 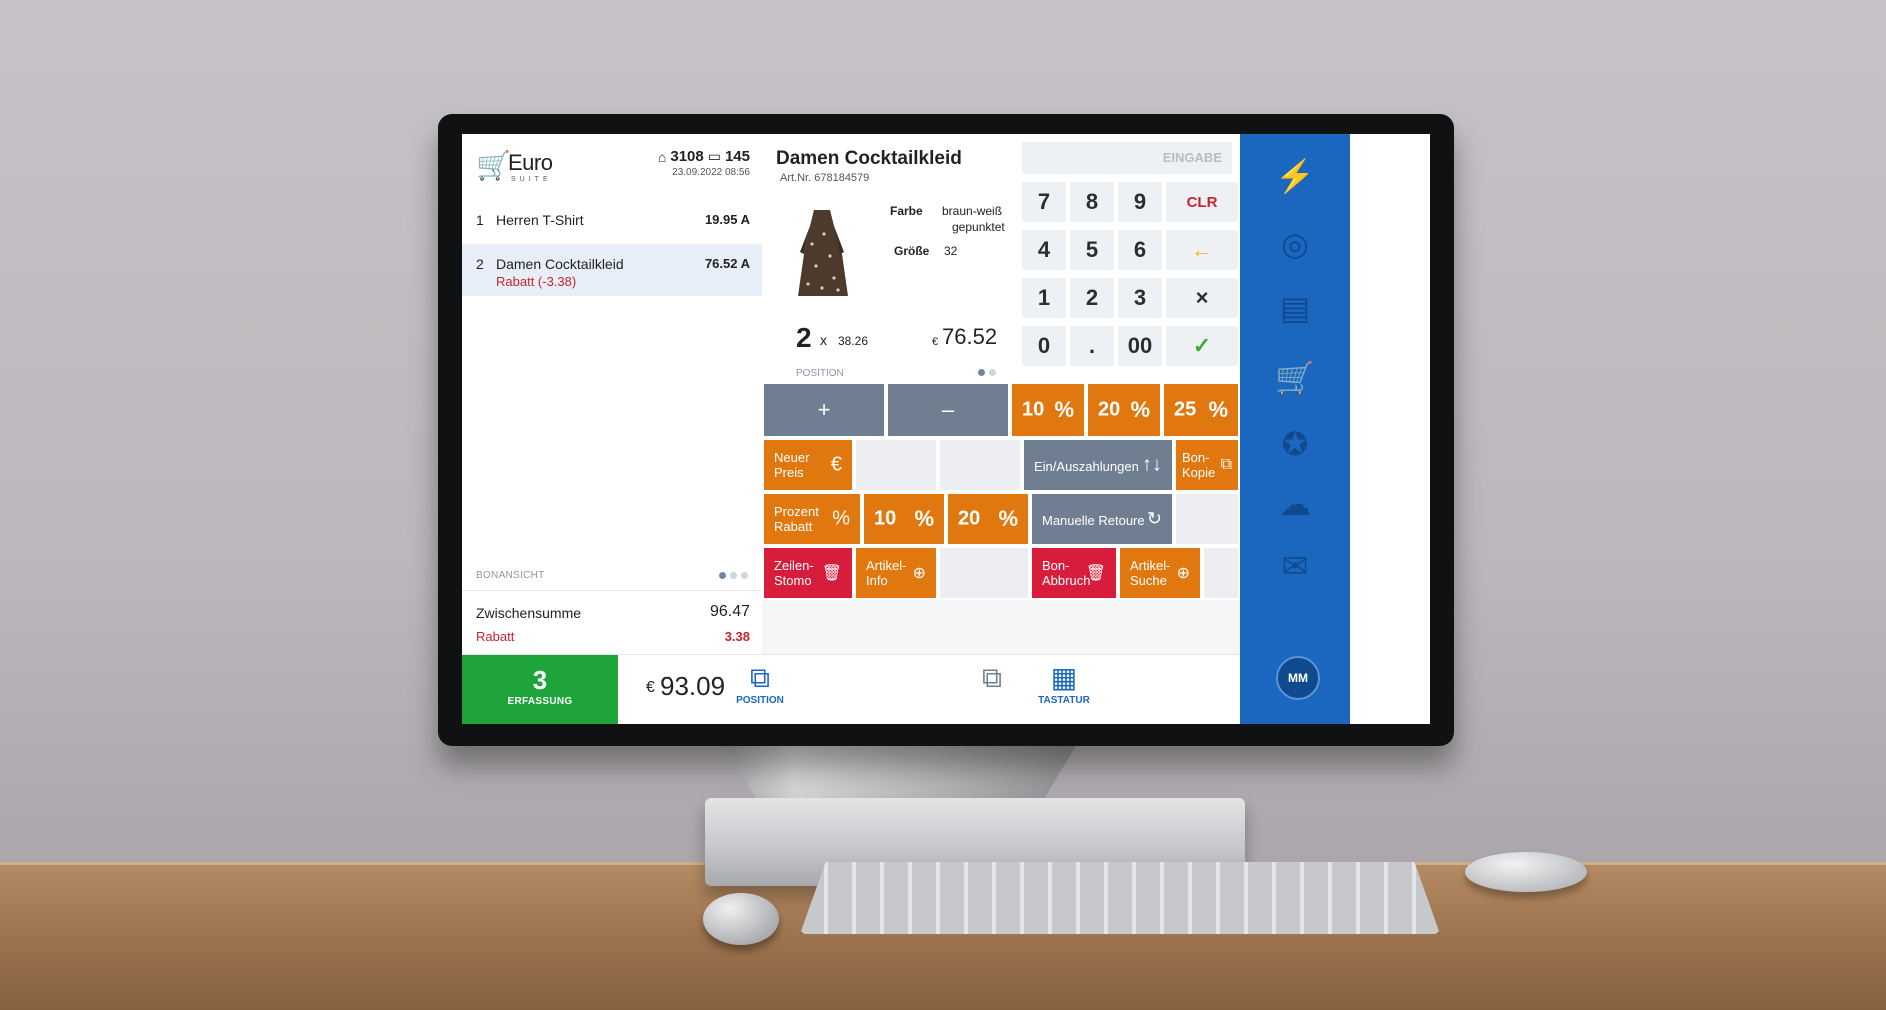 I want to click on cash-in-out-label: Ein/Auszahlungen, so click(x=1086, y=466).